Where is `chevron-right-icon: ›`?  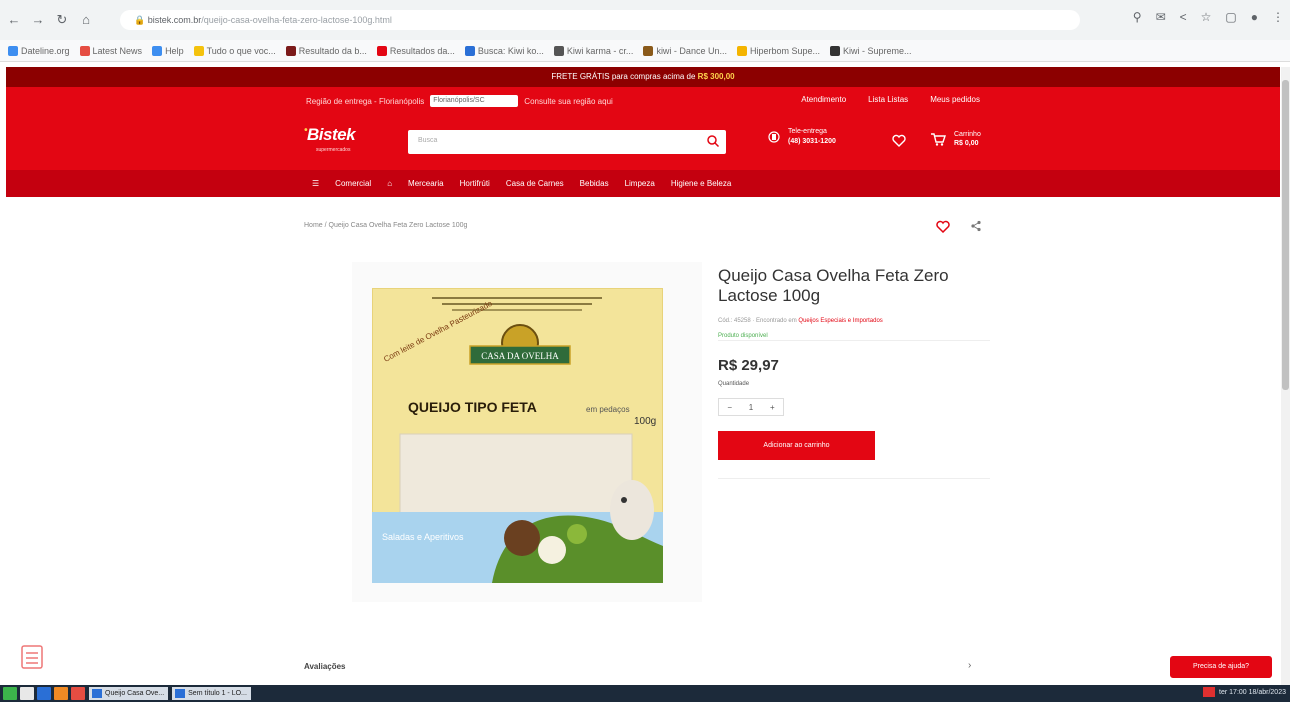 chevron-right-icon: › is located at coordinates (969, 665).